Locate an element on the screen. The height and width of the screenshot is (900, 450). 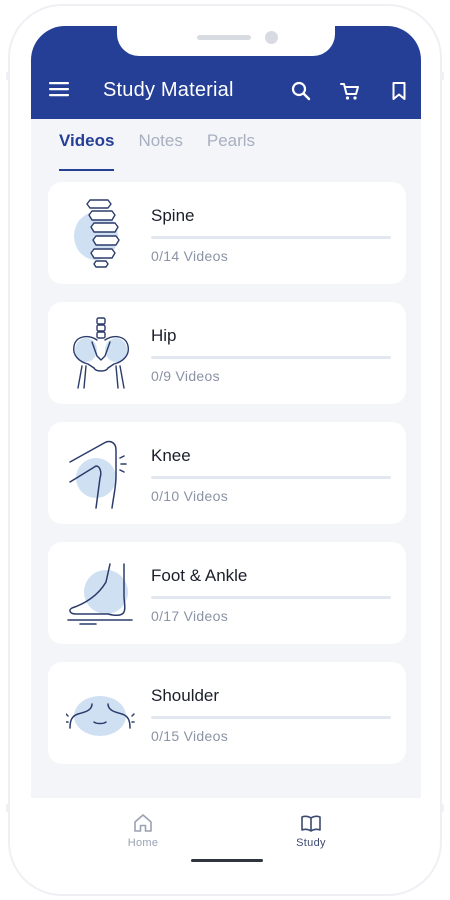
topic-title: Shoulder is located at coordinates (185, 695).